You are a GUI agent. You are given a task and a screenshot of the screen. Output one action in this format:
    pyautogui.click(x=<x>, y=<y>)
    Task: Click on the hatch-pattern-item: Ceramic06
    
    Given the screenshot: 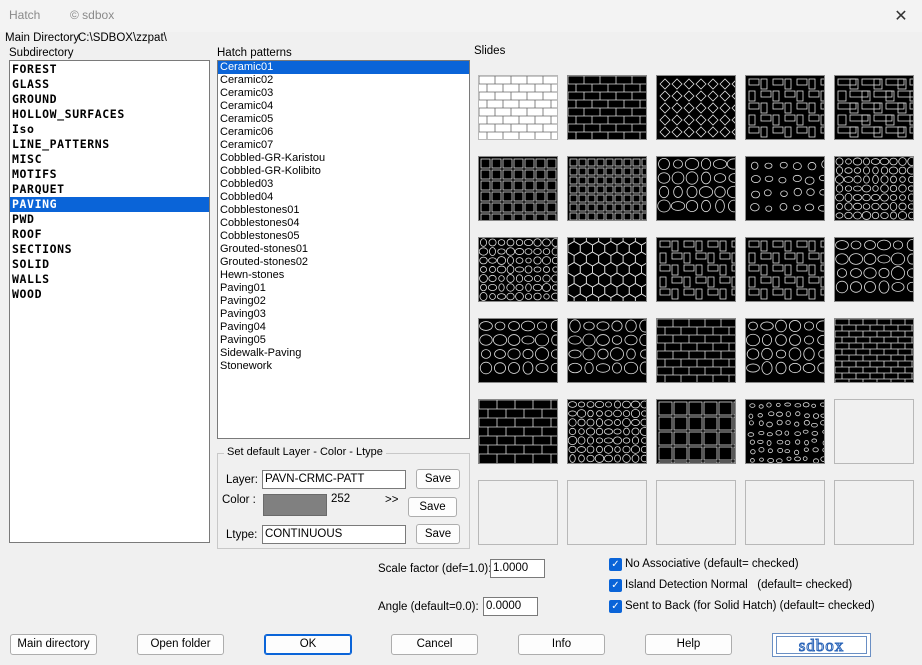 What is the action you would take?
    pyautogui.click(x=343, y=132)
    